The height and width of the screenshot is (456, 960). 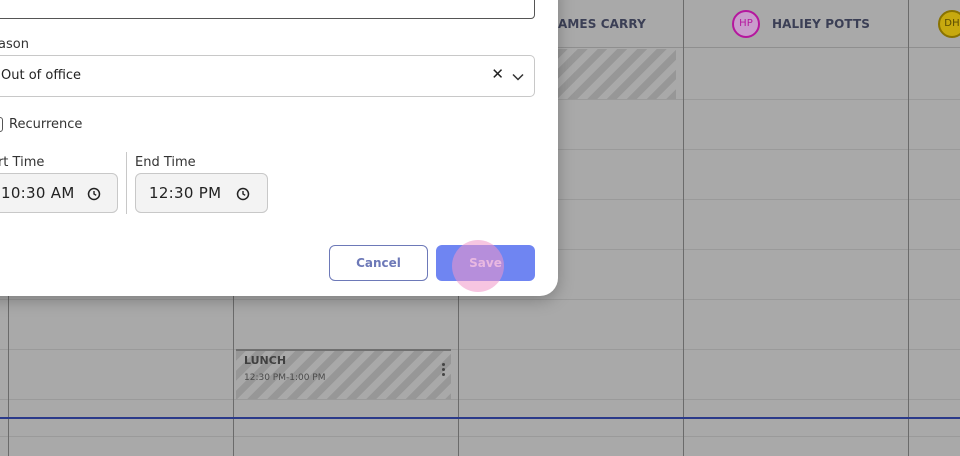 What do you see at coordinates (38, 193) in the screenshot?
I see `start-time-value: 10:30 AM` at bounding box center [38, 193].